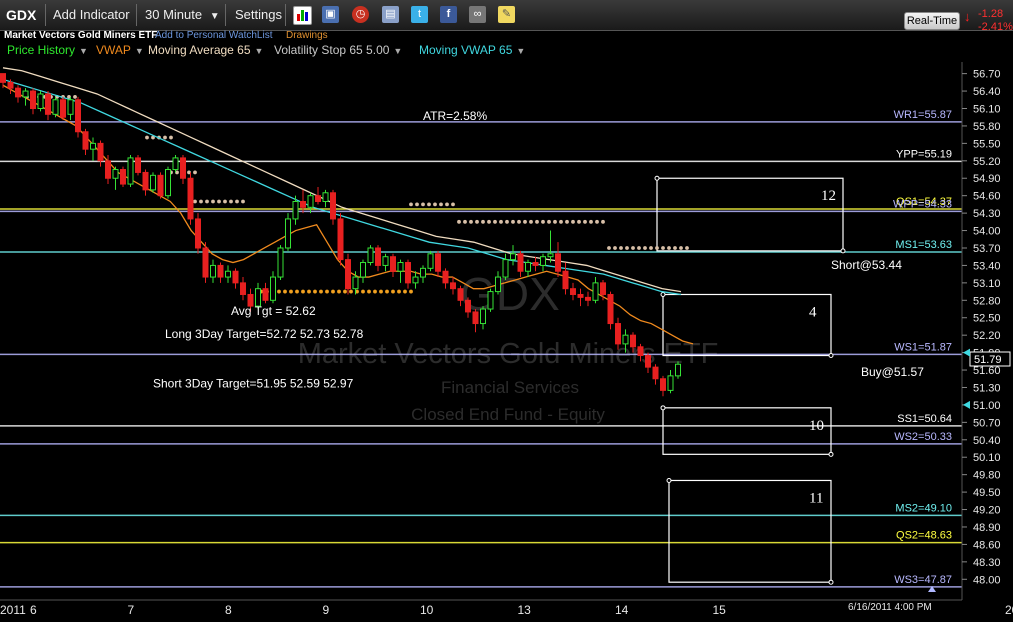 This screenshot has width=1013, height=622. I want to click on chart-annotation: ATR=2.58%, so click(455, 116).